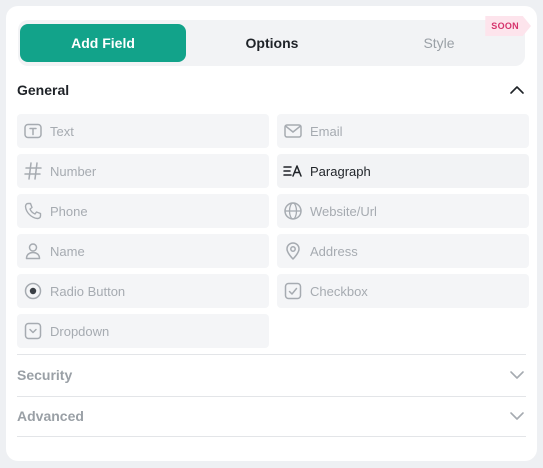  I want to click on field-text-label: Text, so click(62, 131).